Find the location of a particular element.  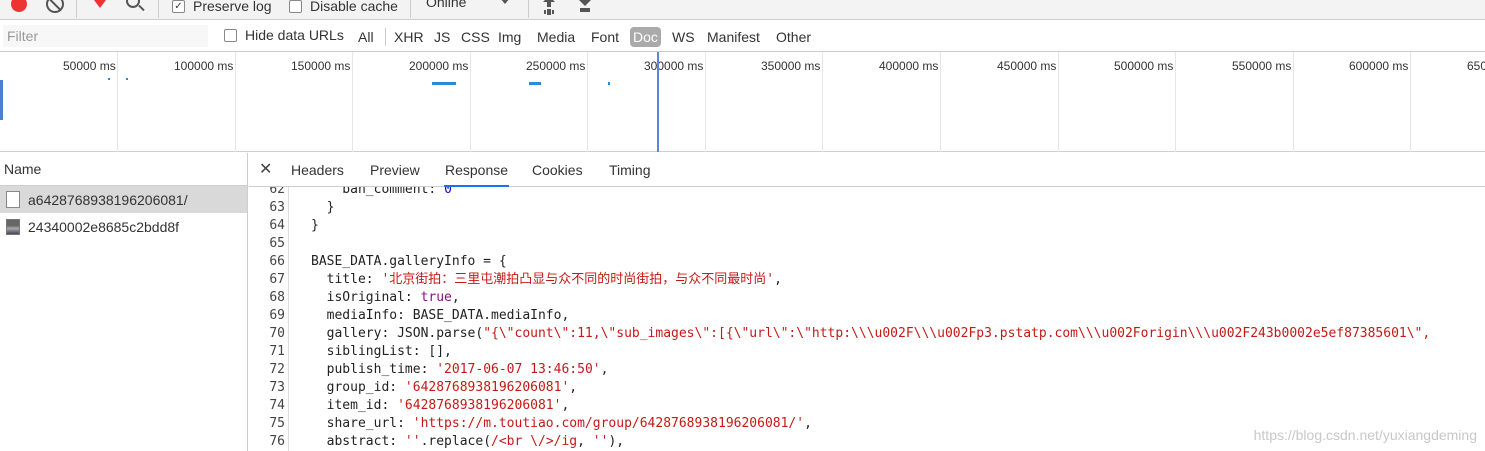

code-text: siblingList: [], is located at coordinates (381, 351).